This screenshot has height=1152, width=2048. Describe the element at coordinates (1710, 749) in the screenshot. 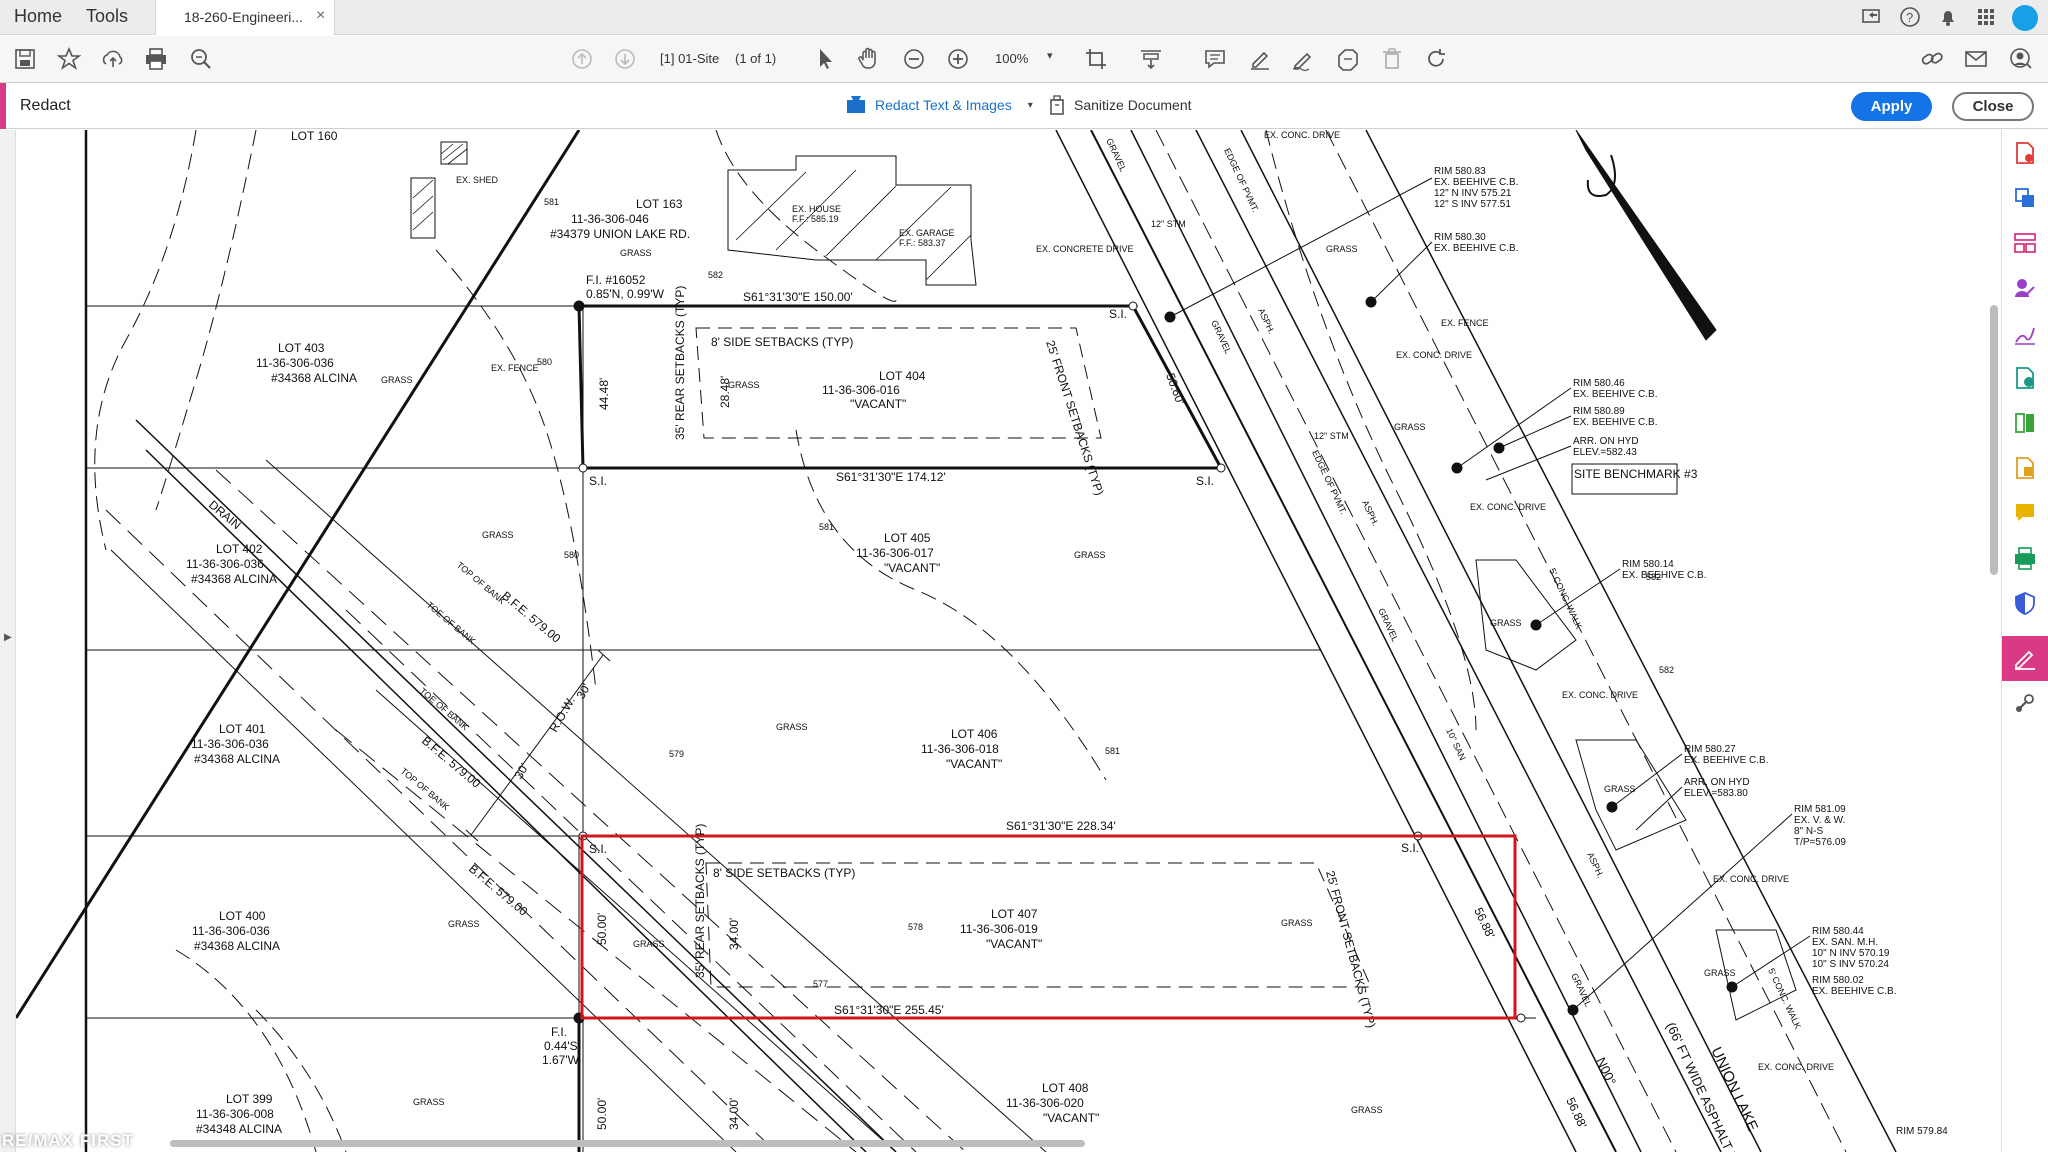

I see `callout-7-l1: RIM 580.27` at that location.